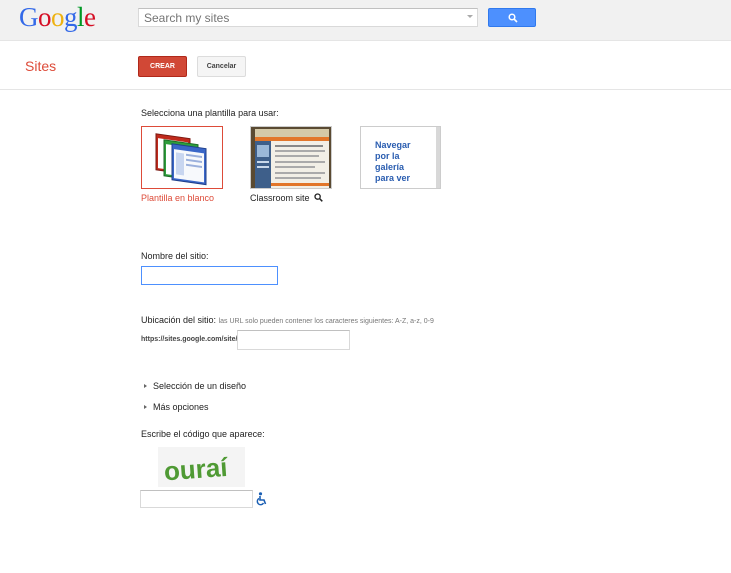 Image resolution: width=731 pixels, height=573 pixels. What do you see at coordinates (90, 17) in the screenshot?
I see `logo-letter: e` at bounding box center [90, 17].